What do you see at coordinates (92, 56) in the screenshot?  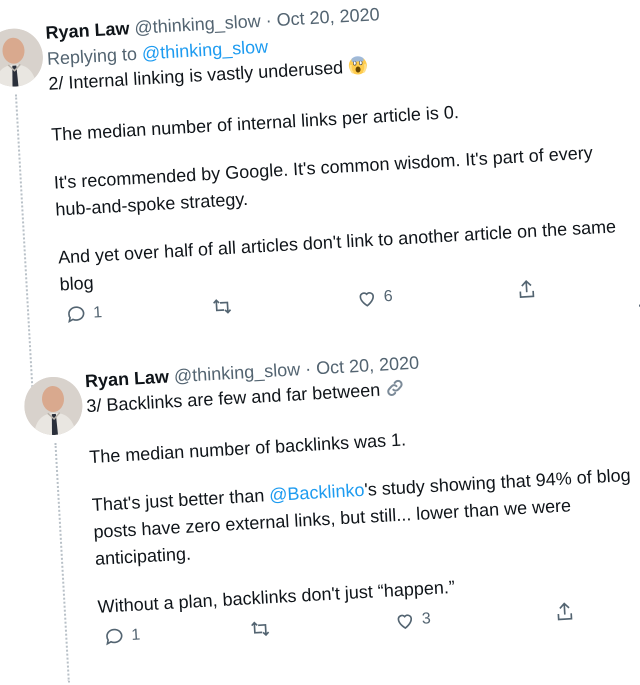 I see `replying-prefix: Replying to` at bounding box center [92, 56].